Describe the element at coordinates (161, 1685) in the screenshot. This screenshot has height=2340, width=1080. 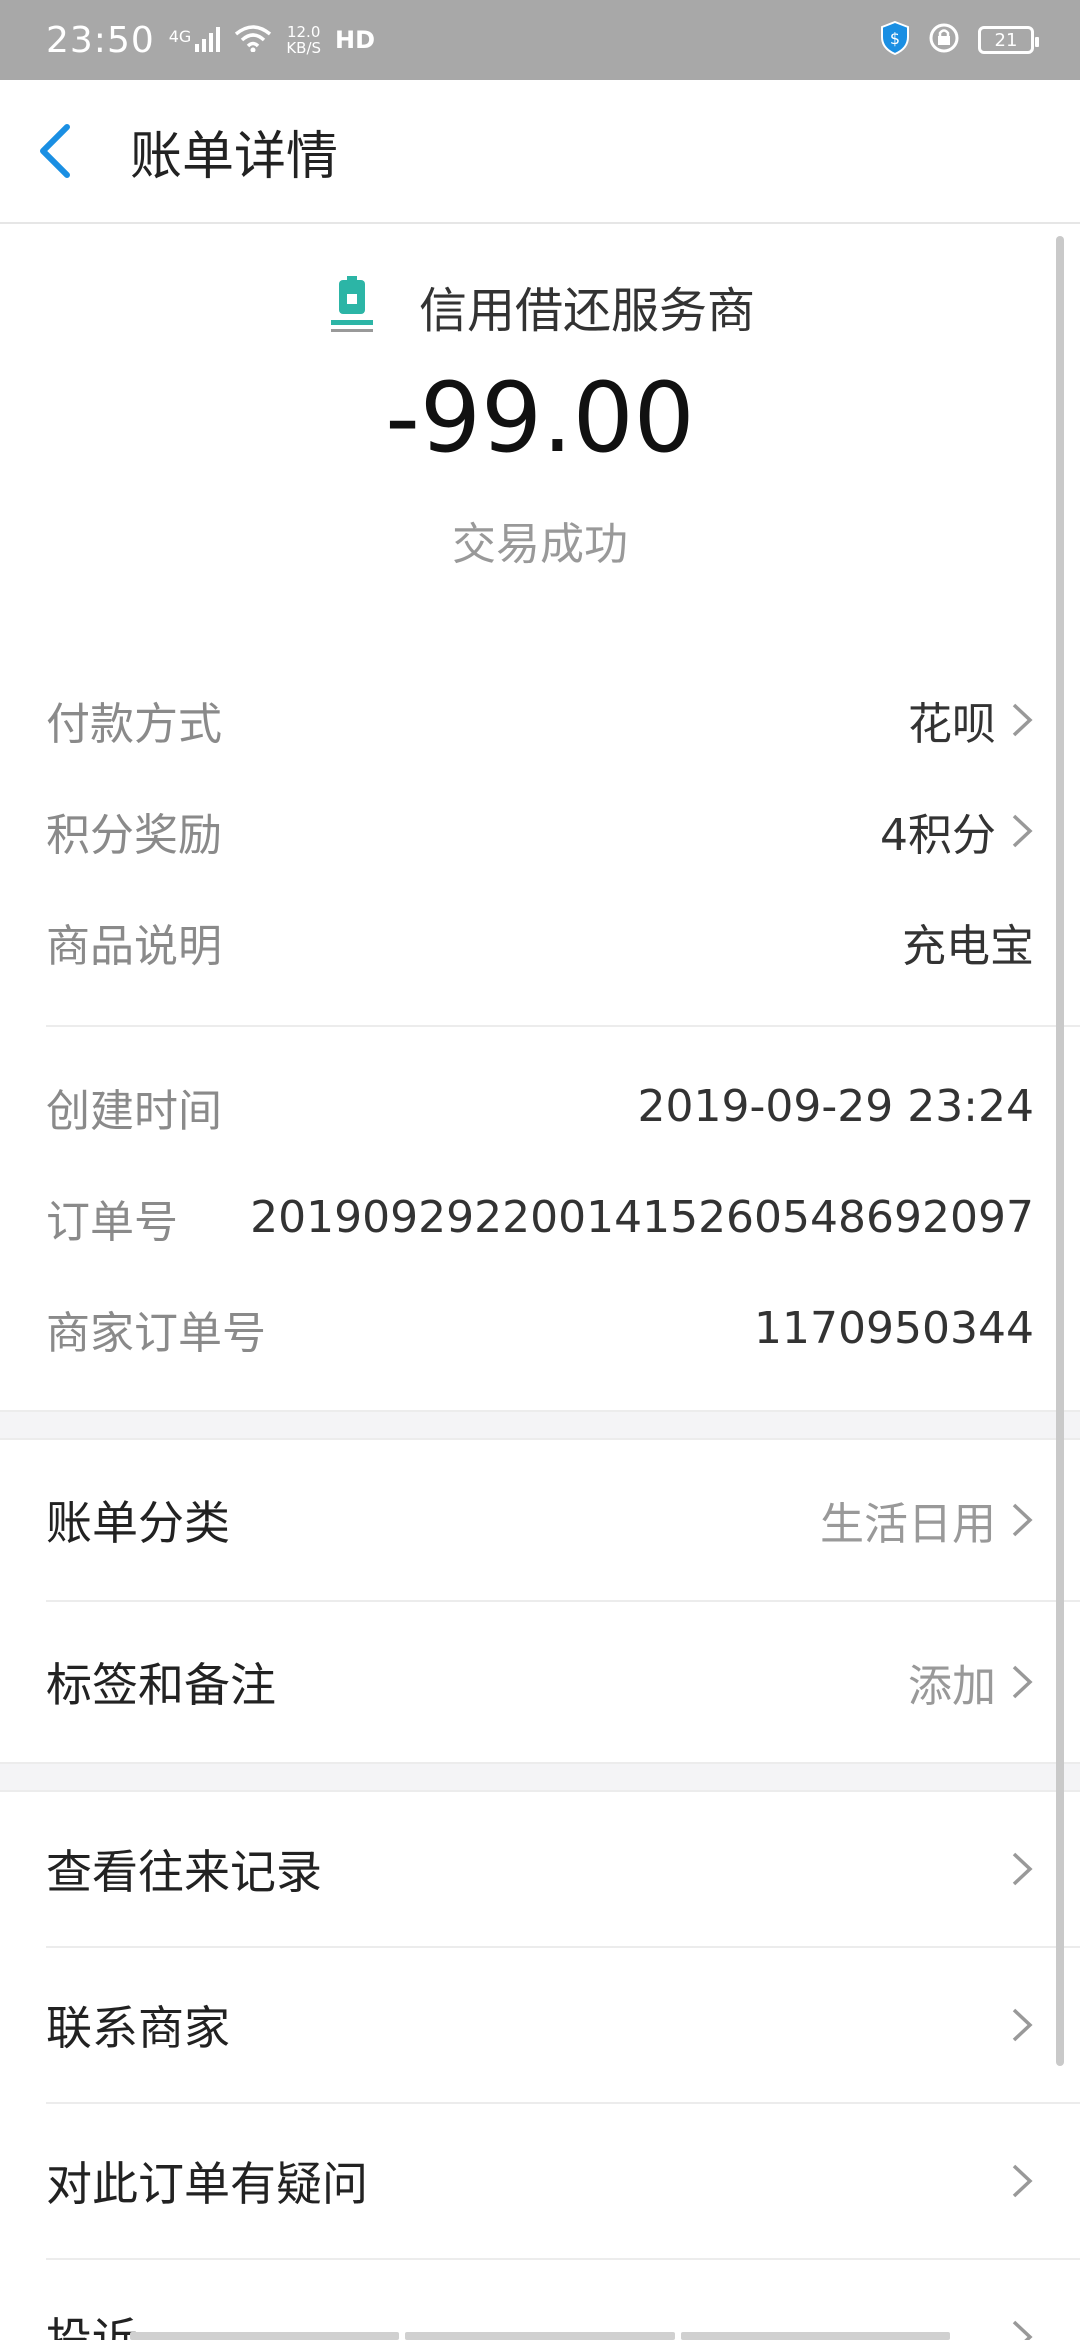
I see `menu-label: 标签和备注` at that location.